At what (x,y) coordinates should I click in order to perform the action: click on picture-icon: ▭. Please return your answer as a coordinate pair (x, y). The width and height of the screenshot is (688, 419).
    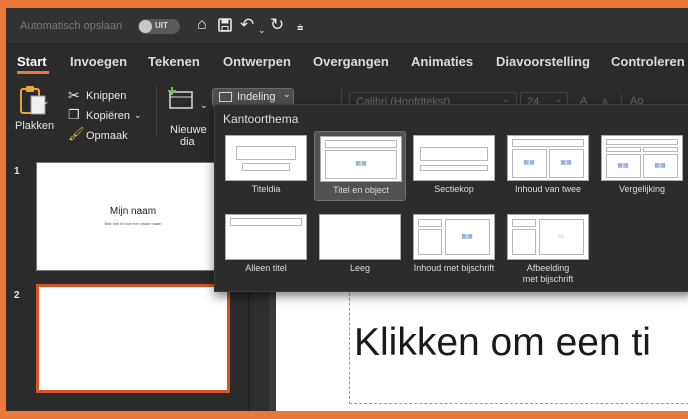
    Looking at the image, I should click on (561, 237).